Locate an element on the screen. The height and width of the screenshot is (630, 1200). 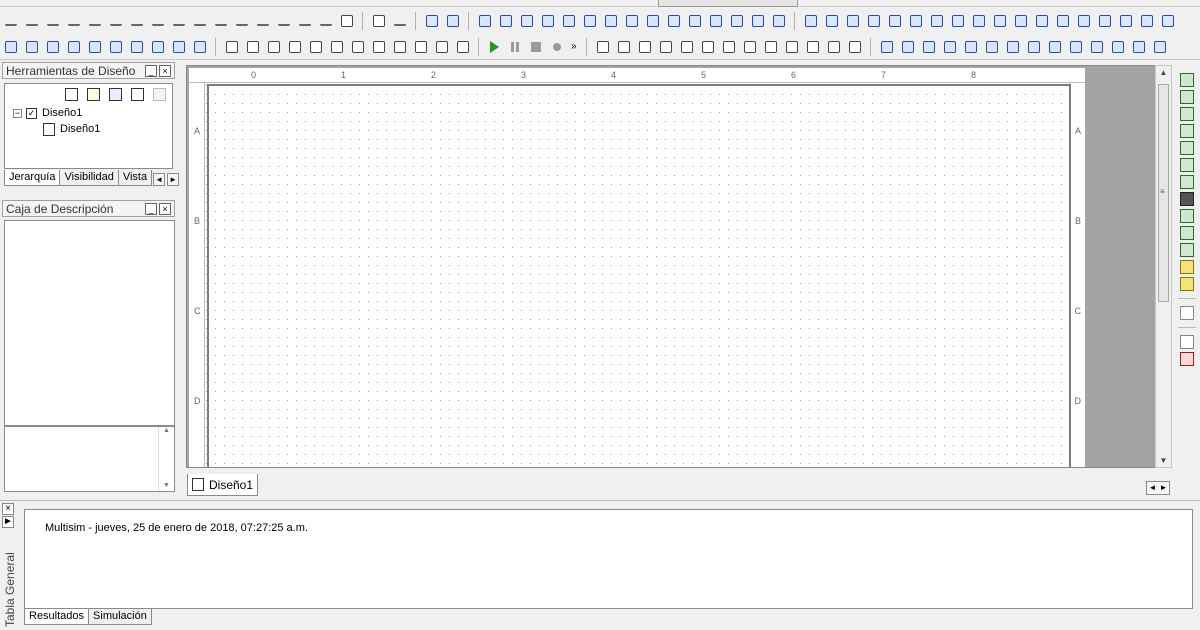
tab-vista: Vista is located at coordinates (135, 178).